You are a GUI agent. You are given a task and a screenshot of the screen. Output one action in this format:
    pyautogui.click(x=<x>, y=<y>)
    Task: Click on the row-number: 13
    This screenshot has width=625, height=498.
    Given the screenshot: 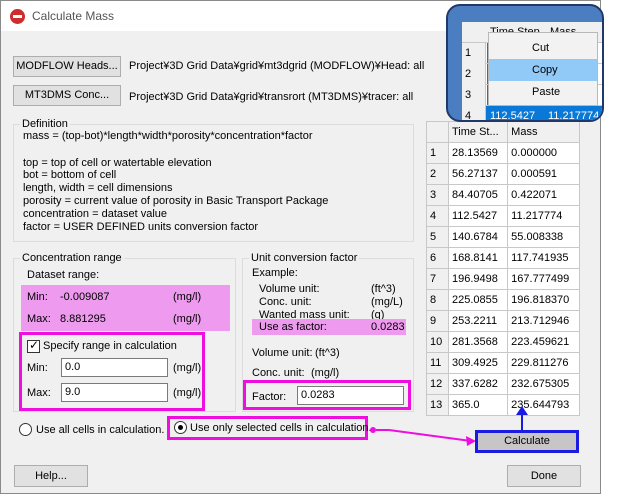 What is the action you would take?
    pyautogui.click(x=437, y=405)
    